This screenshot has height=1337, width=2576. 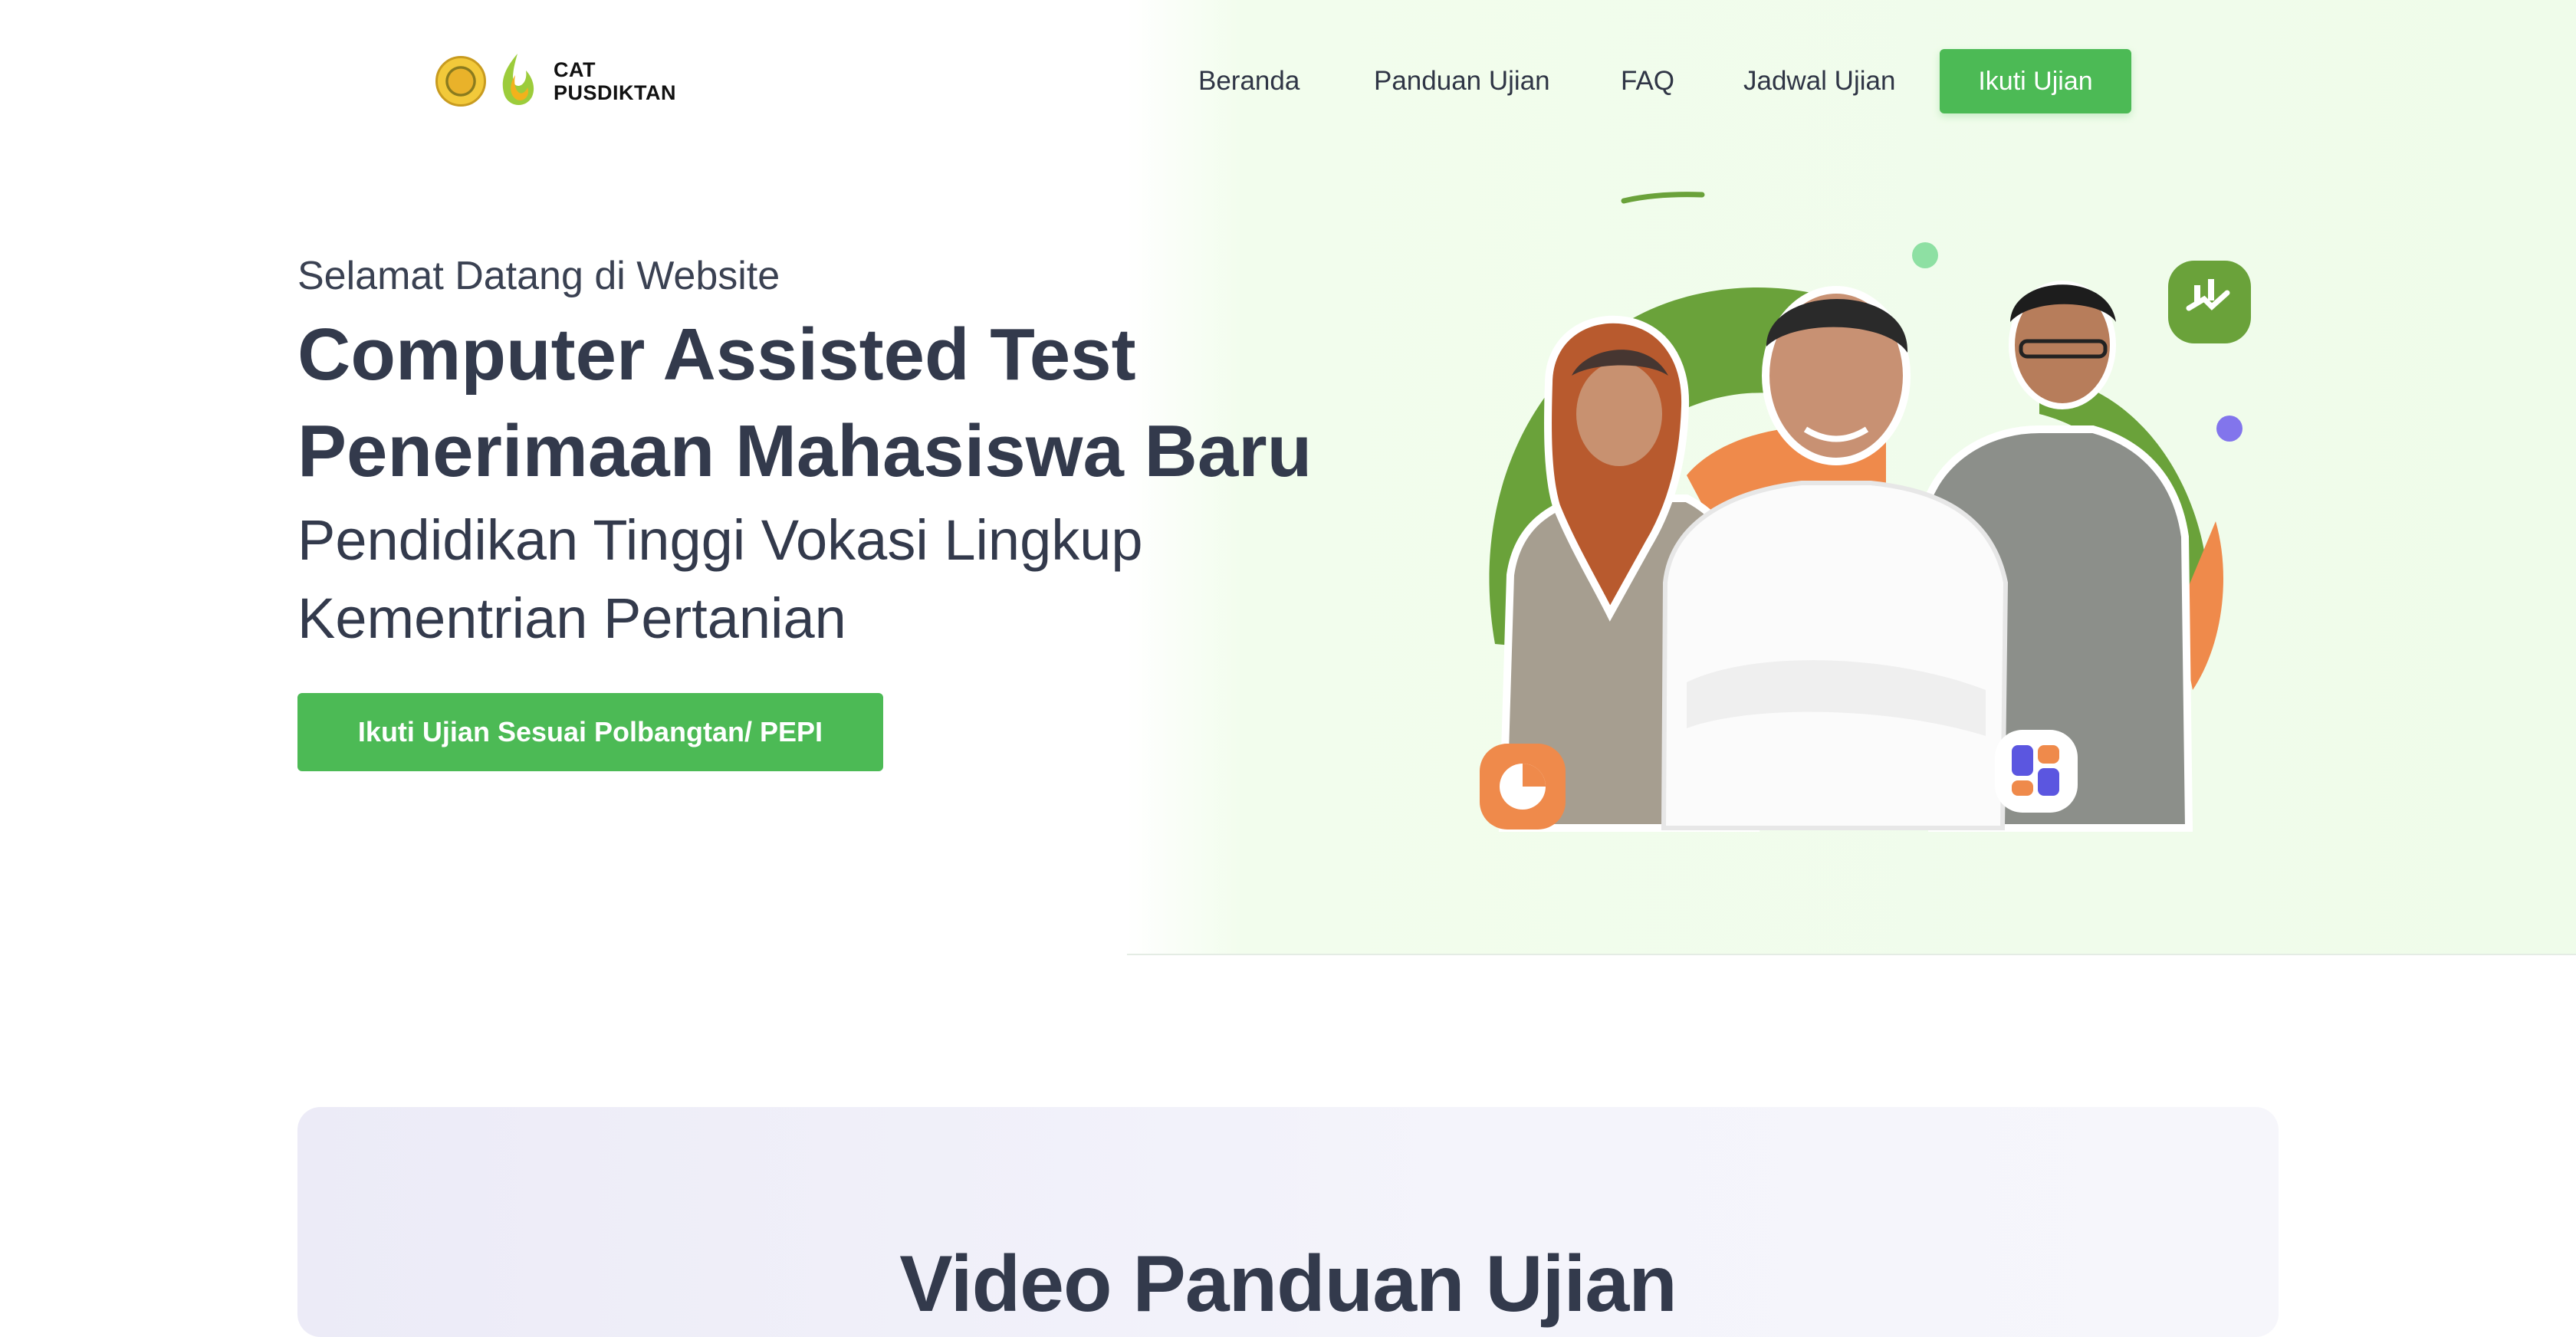 I want to click on flame-logo-icon, so click(x=518, y=80).